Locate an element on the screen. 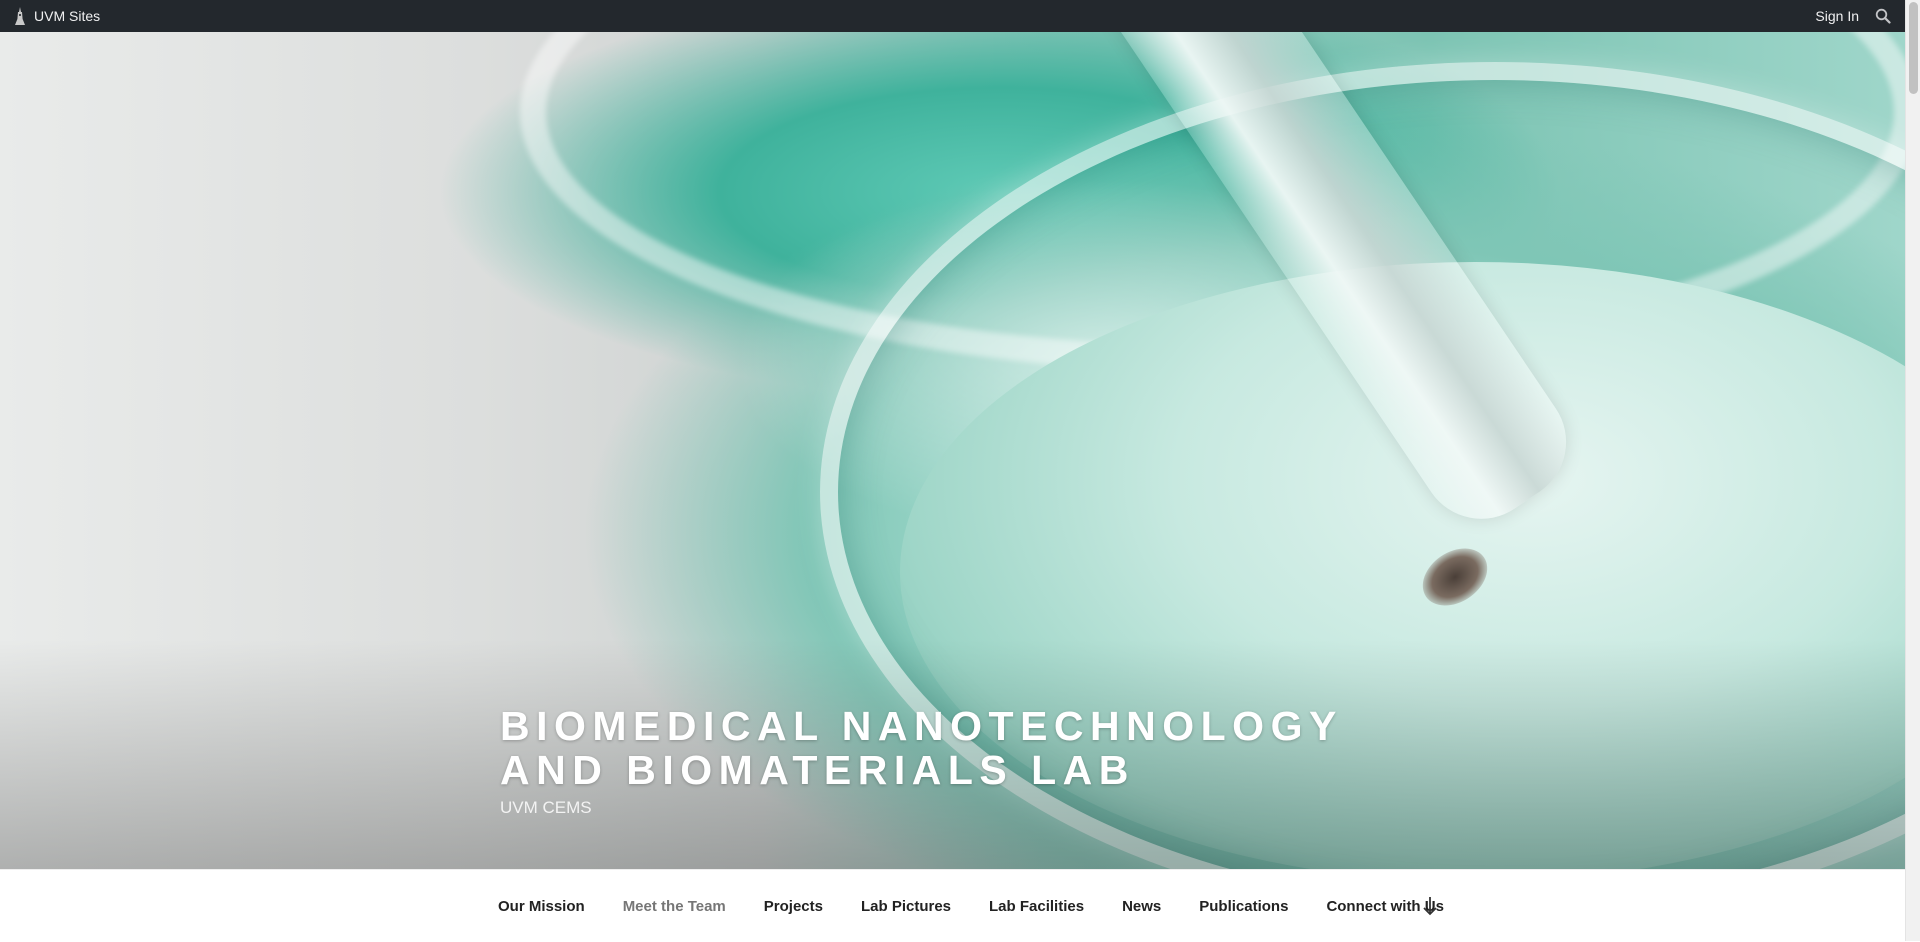  site-tagline: UVM CEMS is located at coordinates (546, 807).